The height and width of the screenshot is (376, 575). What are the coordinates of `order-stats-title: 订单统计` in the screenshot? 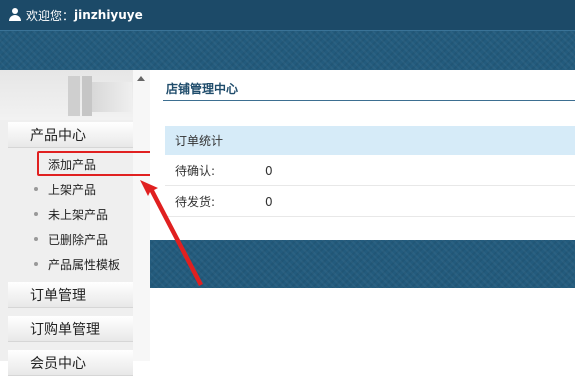 It's located at (199, 141).